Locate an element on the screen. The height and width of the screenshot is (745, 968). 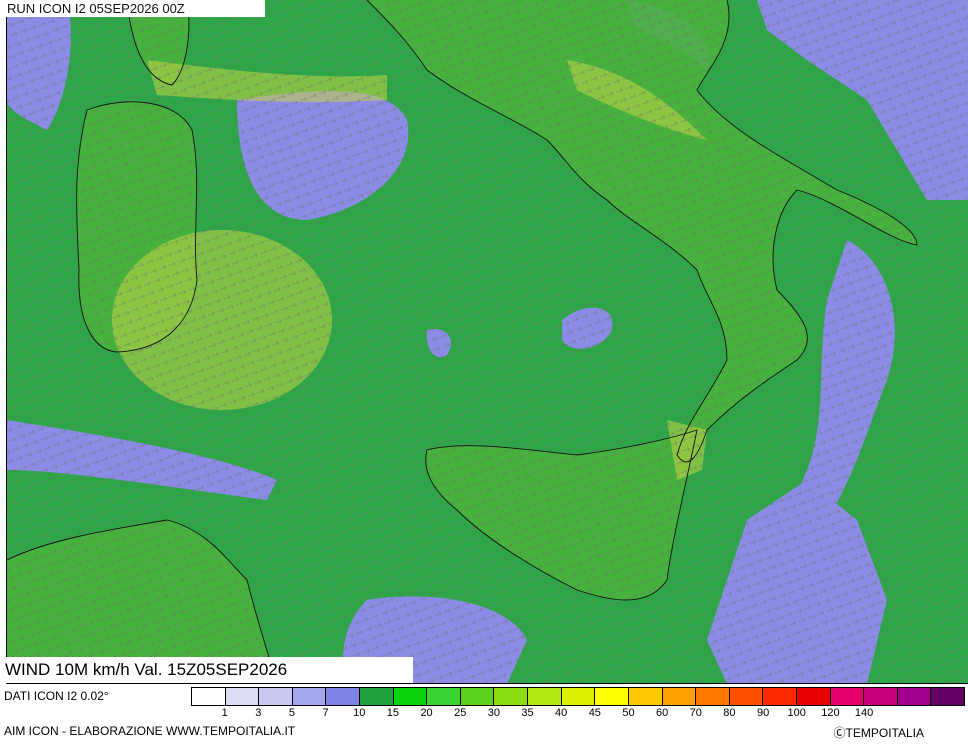
legend-tick: 45 is located at coordinates (594, 713).